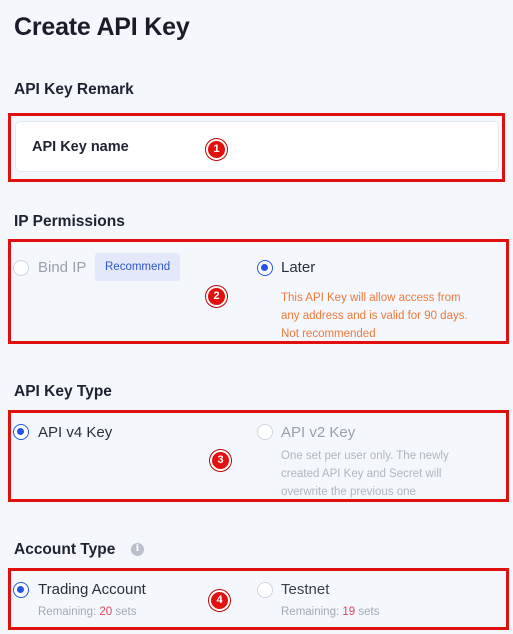 The image size is (513, 634). What do you see at coordinates (69, 221) in the screenshot?
I see `ip-permissions-section-title: IP Permissions` at bounding box center [69, 221].